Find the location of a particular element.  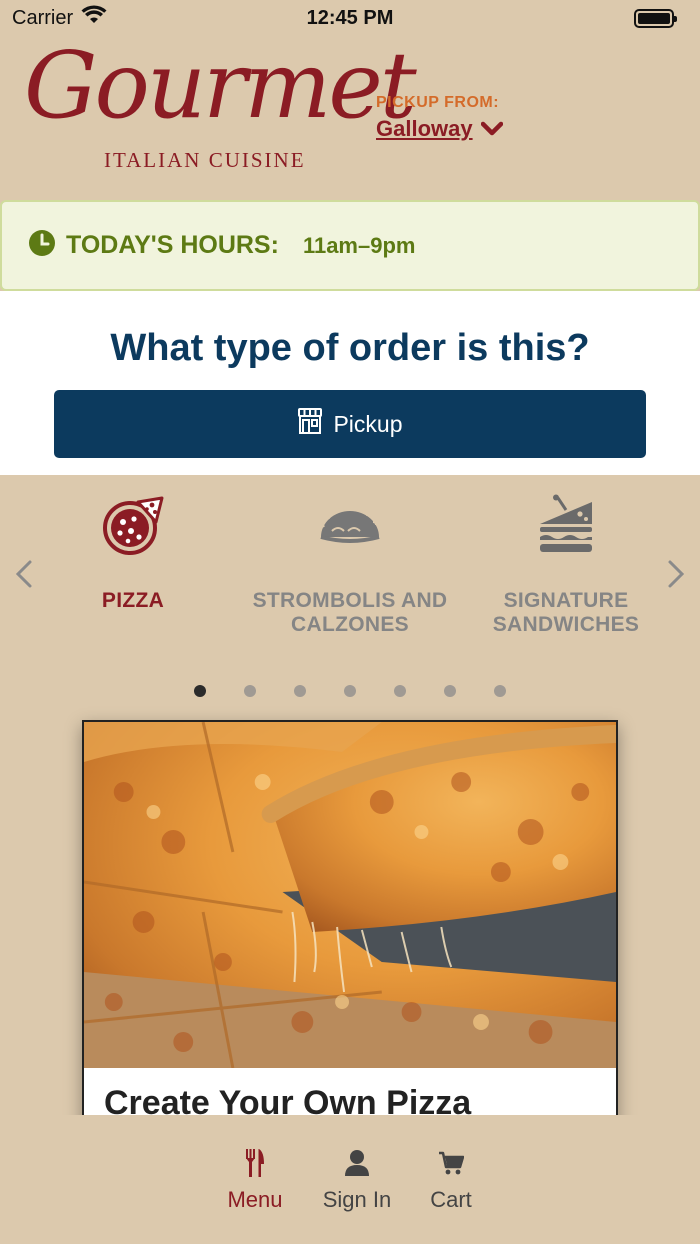

carrier-label: Carrier is located at coordinates (43, 17).